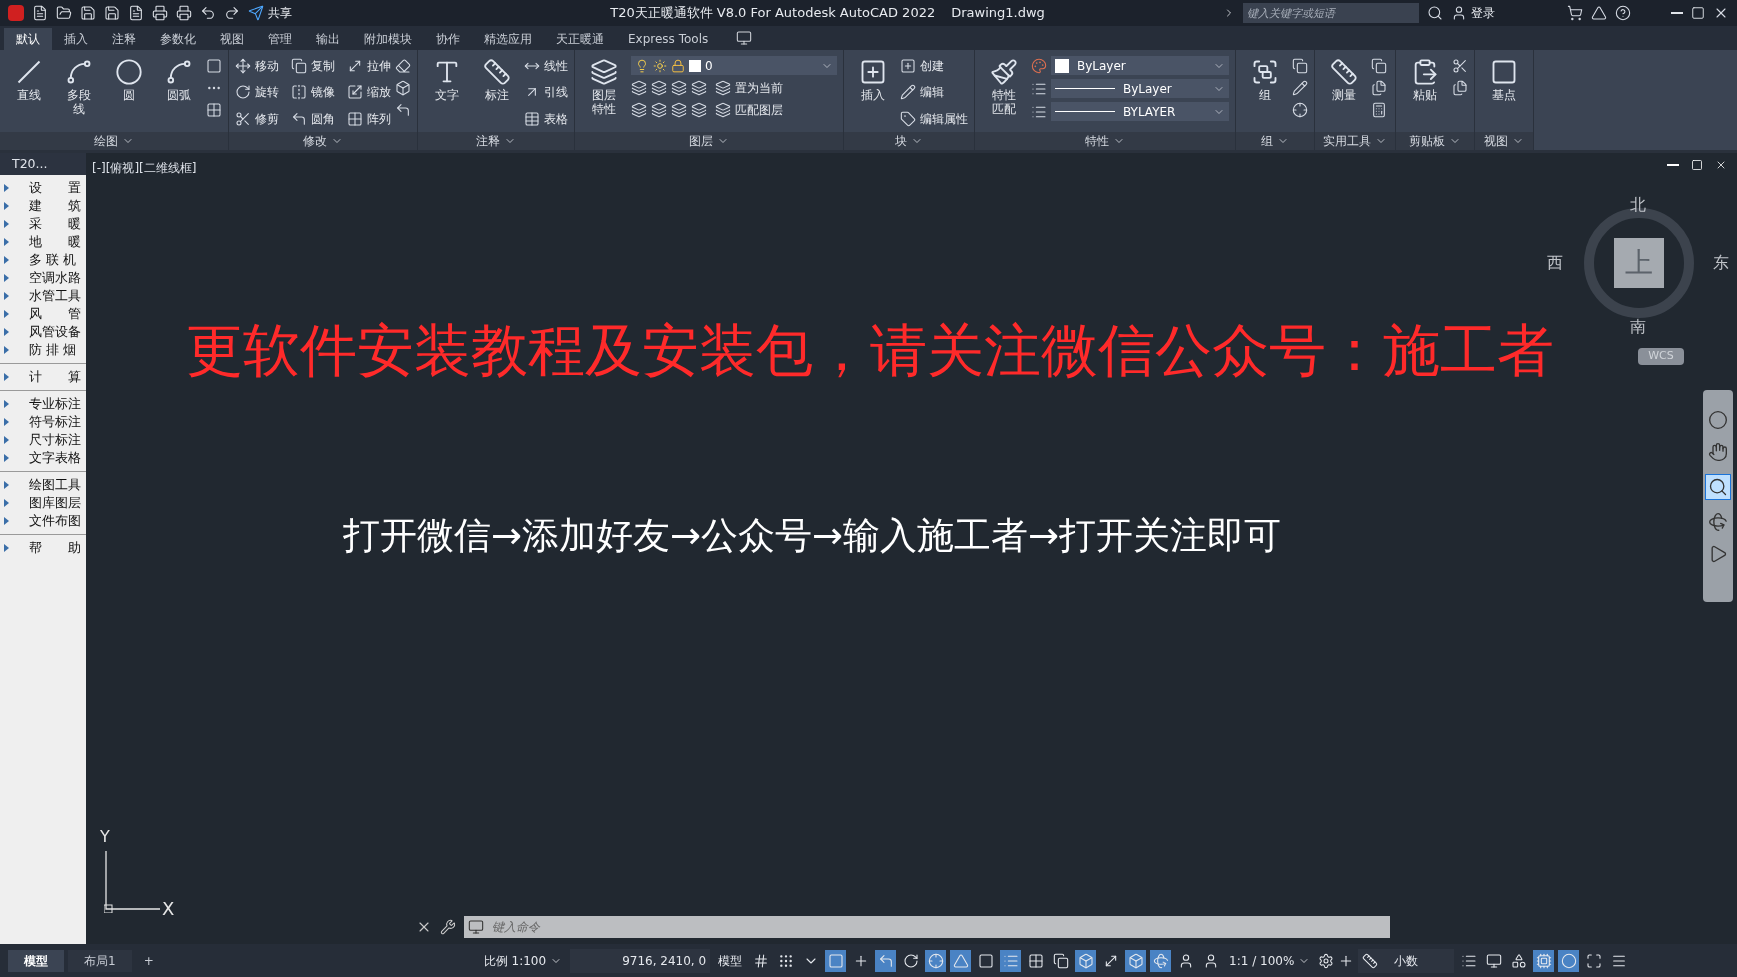 This screenshot has height=977, width=1737. I want to click on ribbon-tab: 附加模块, so click(388, 39).